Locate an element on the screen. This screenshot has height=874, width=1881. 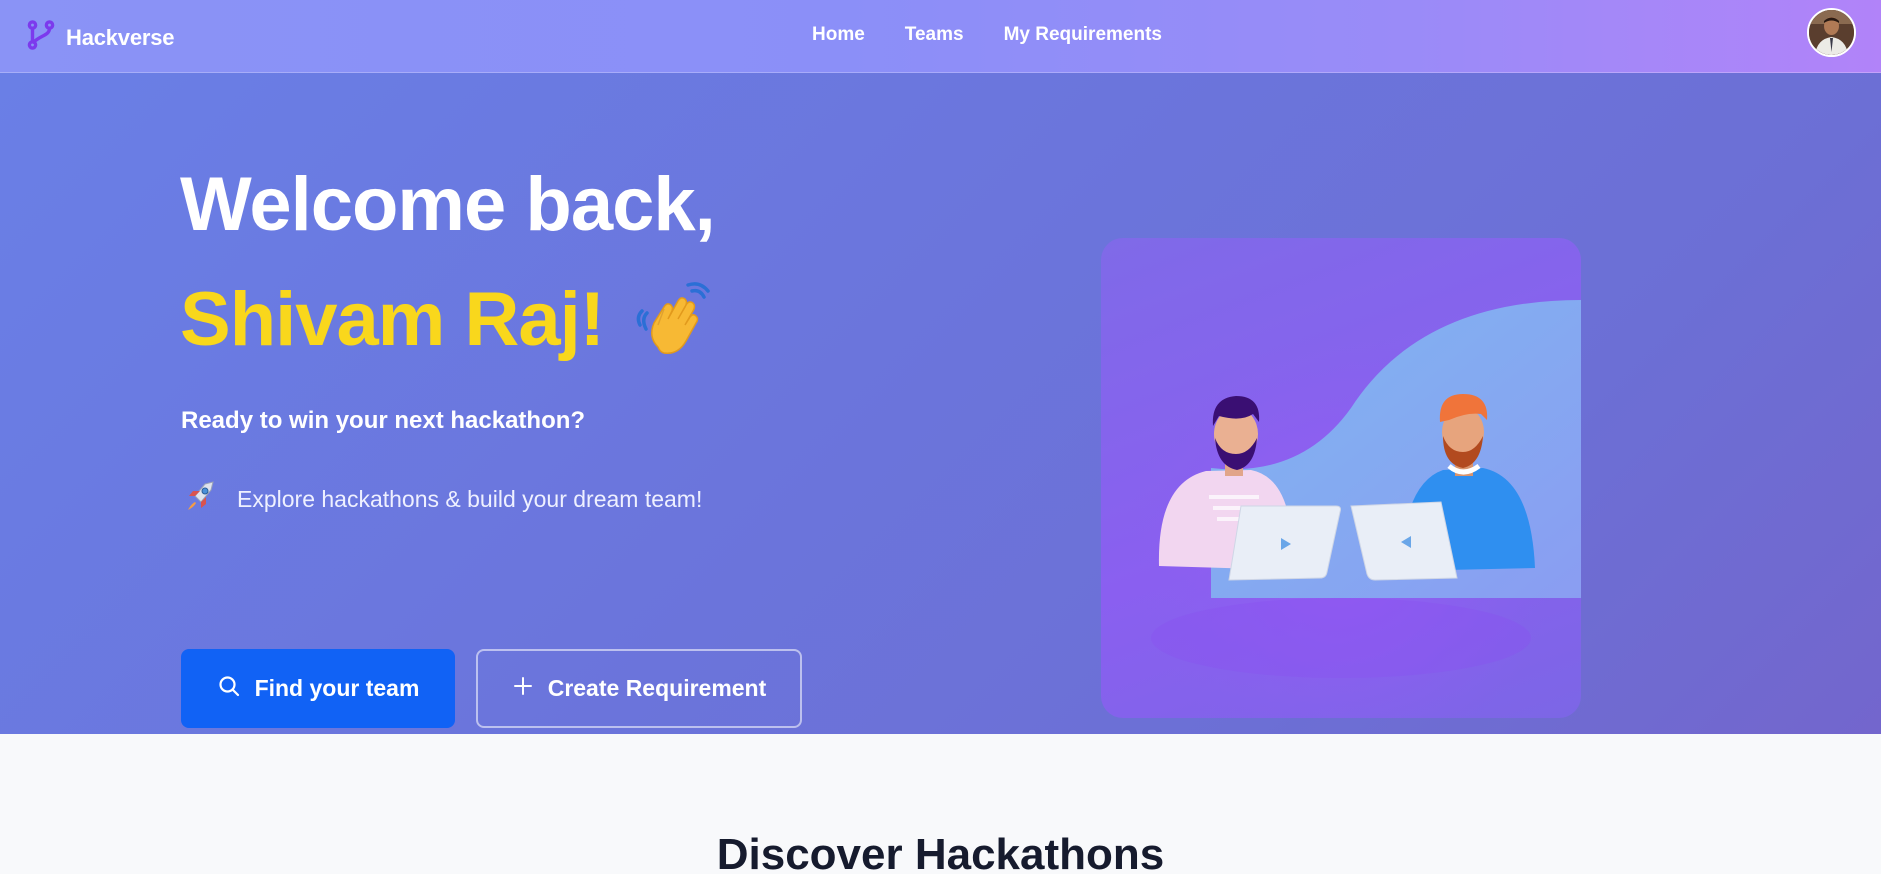
discover-hackathons-heading: Discover Hackathons is located at coordinates (940, 852).